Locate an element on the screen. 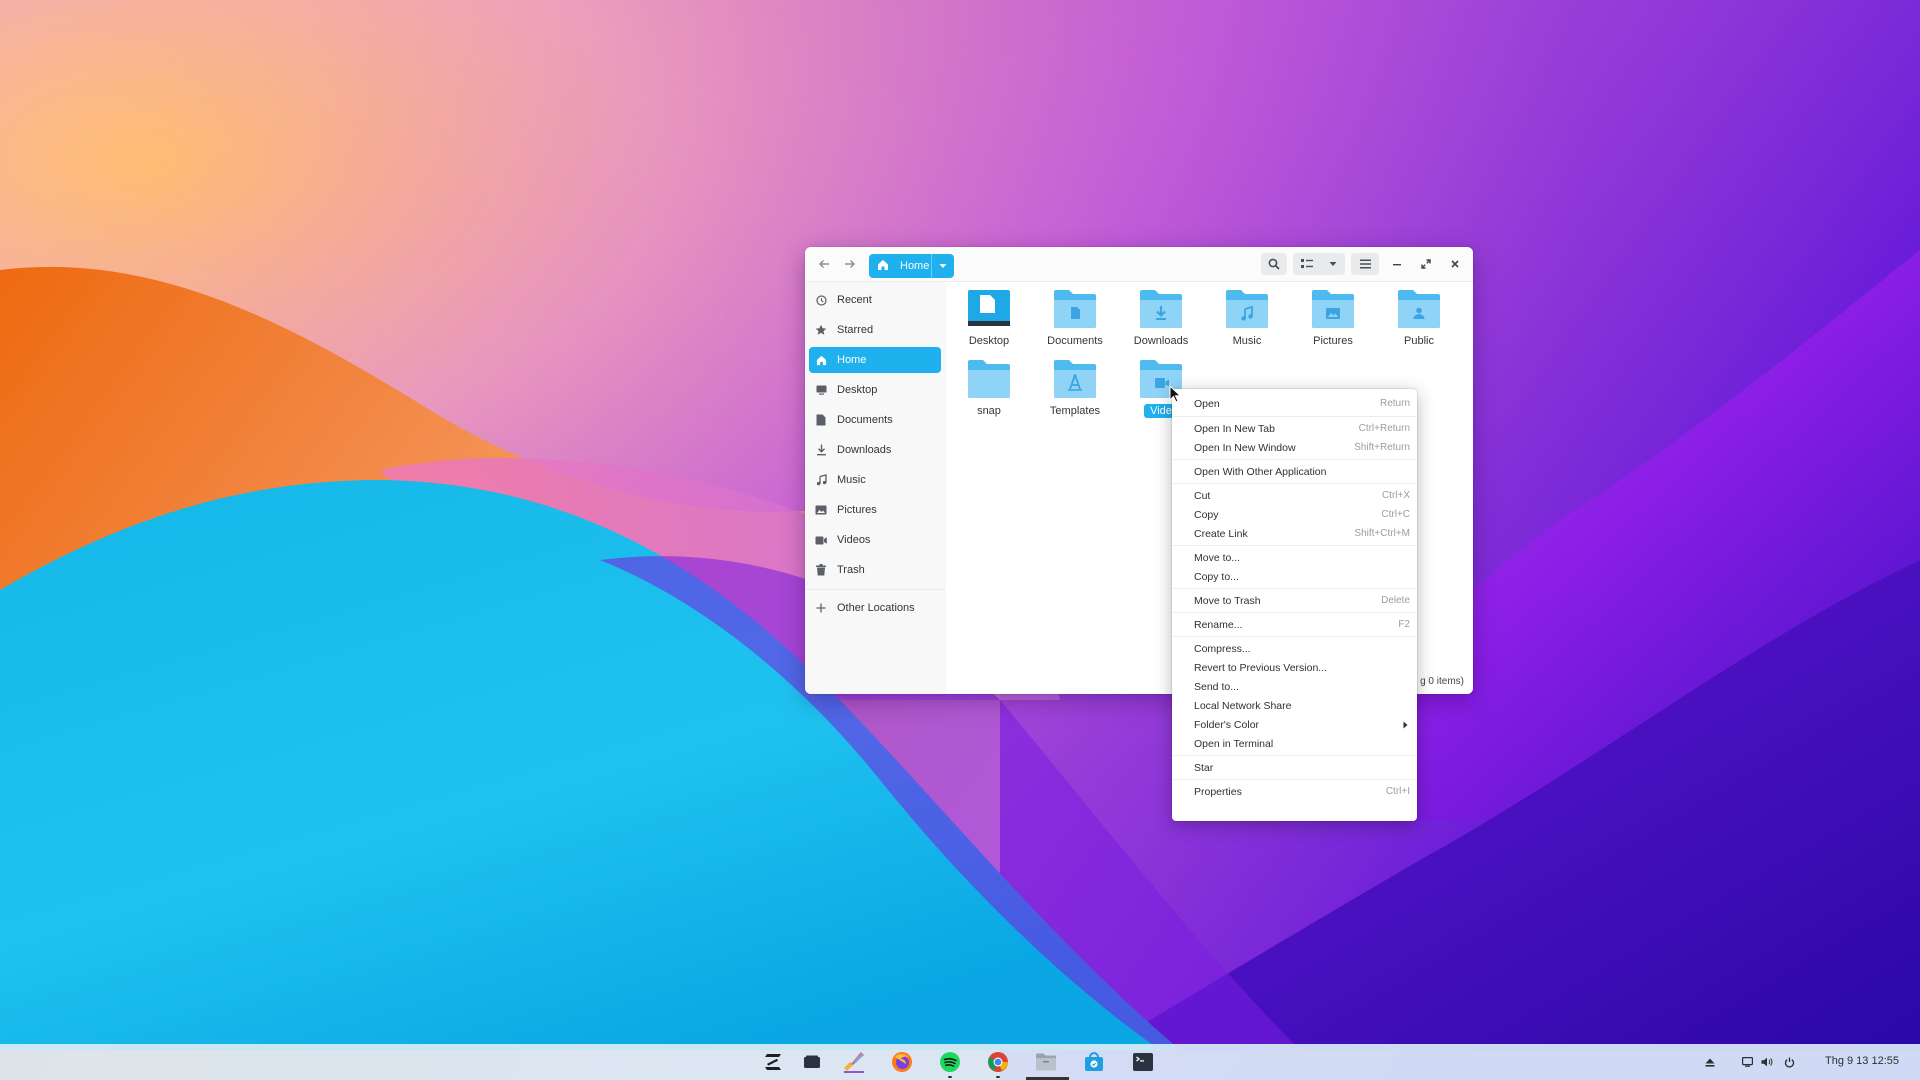 The width and height of the screenshot is (1920, 1080). sidebar-item-label: Videos is located at coordinates (854, 540).